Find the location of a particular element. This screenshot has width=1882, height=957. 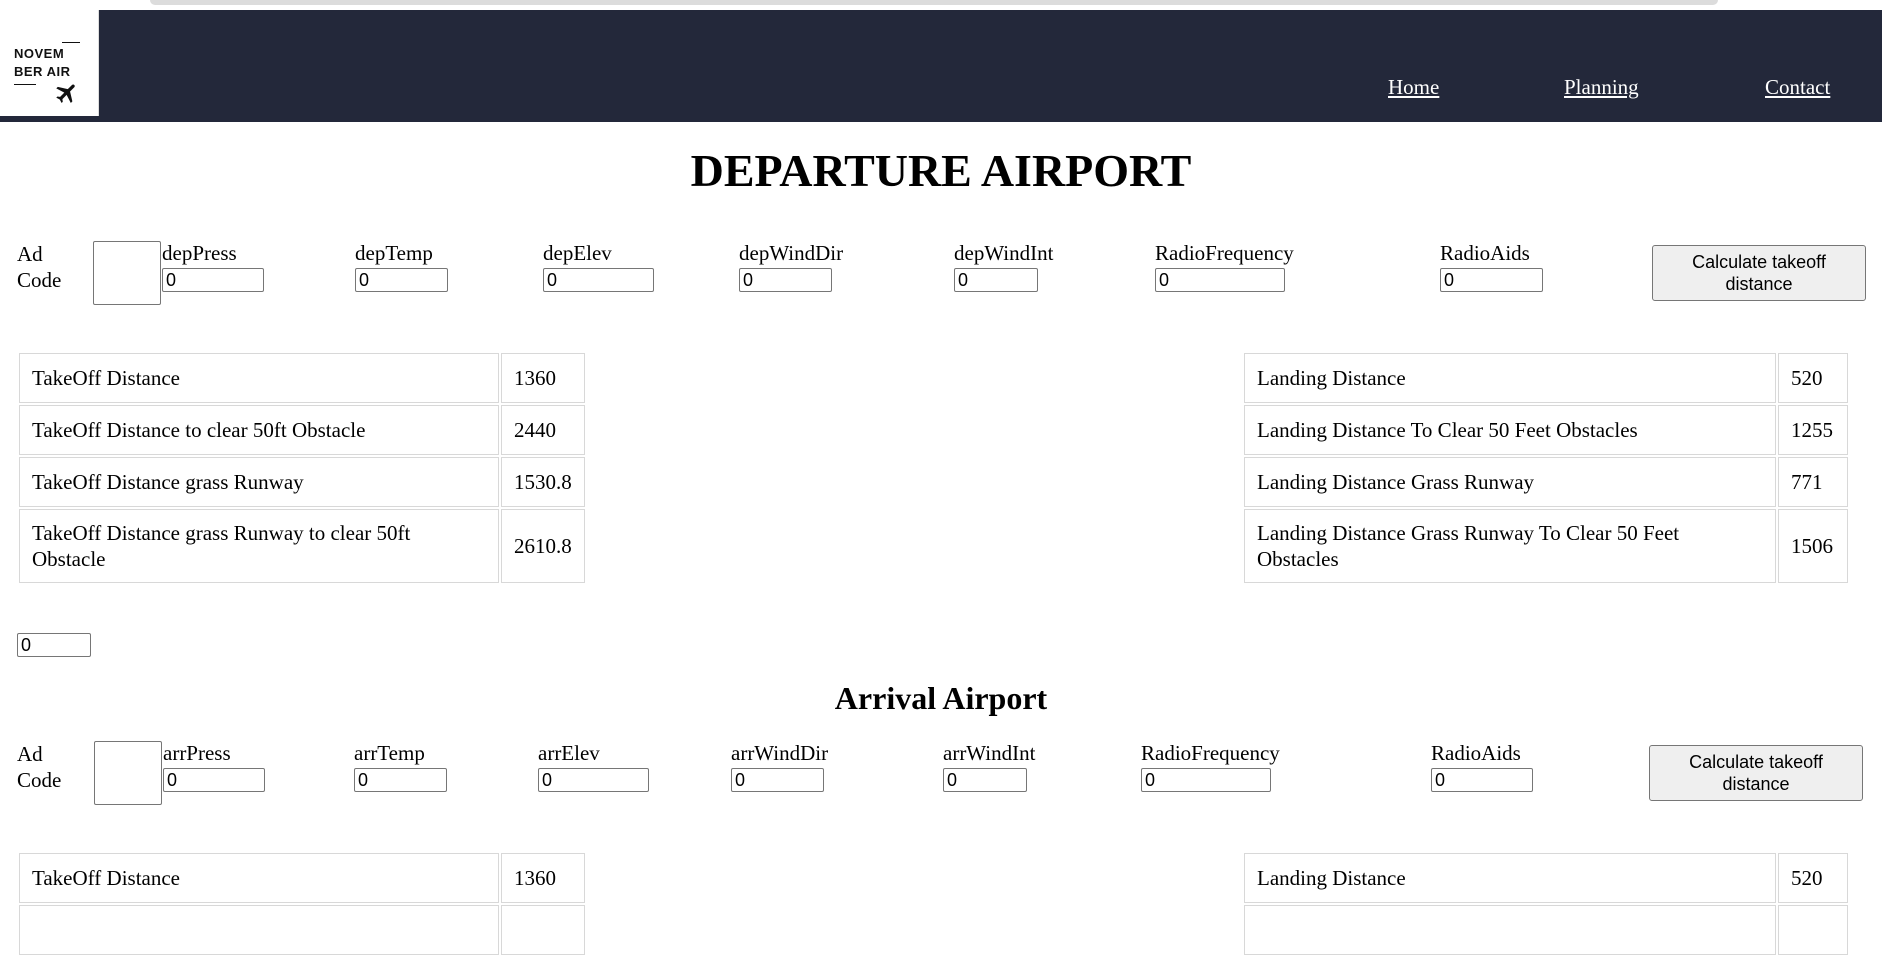

dep-temp-input is located at coordinates (401, 280).